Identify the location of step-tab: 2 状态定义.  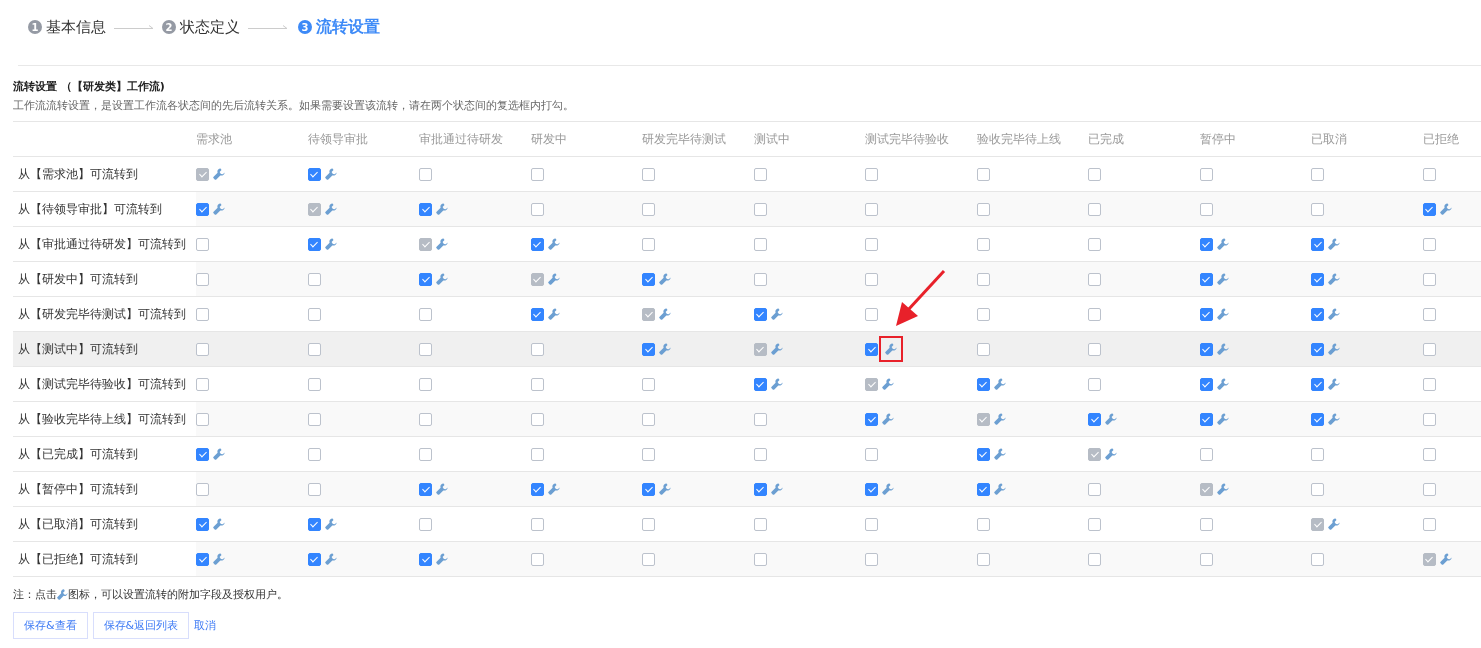
(201, 27).